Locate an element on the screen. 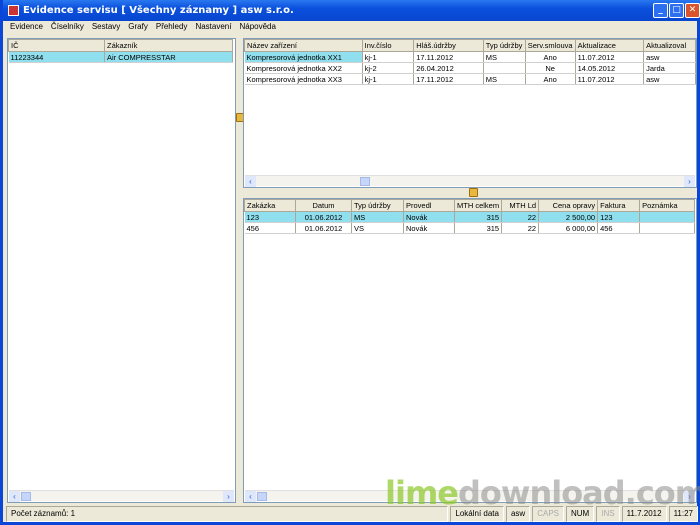  table-cell: Air COMPRESSTAR is located at coordinates (168, 57).